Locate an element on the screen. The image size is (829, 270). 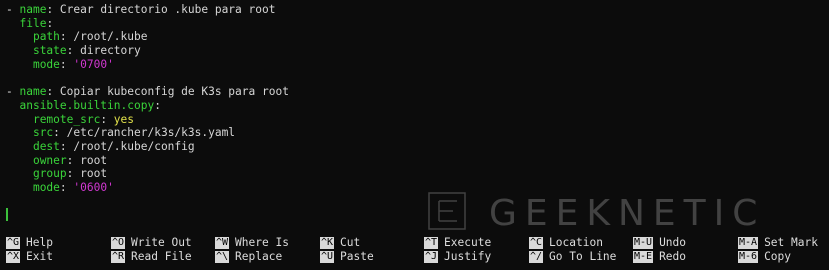
shortcut-key: ^W is located at coordinates (222, 243).